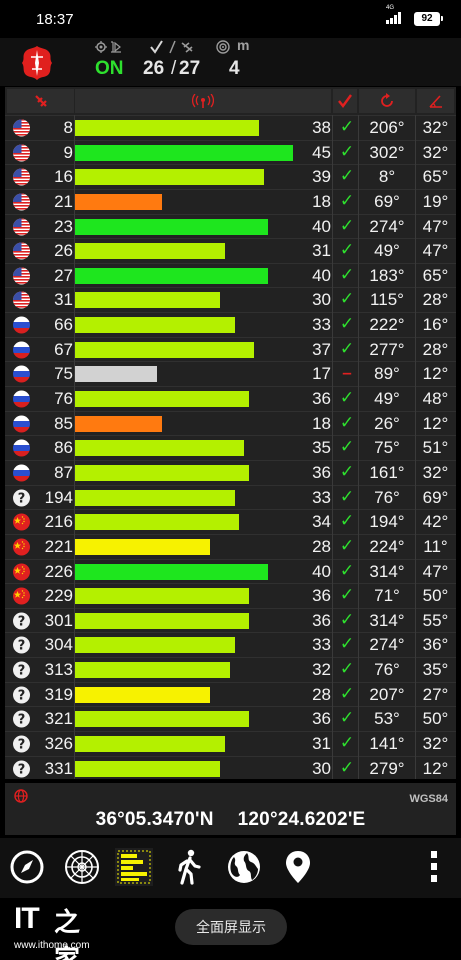 The height and width of the screenshot is (960, 461). I want to click on azimuth-value: 194°, so click(387, 522).